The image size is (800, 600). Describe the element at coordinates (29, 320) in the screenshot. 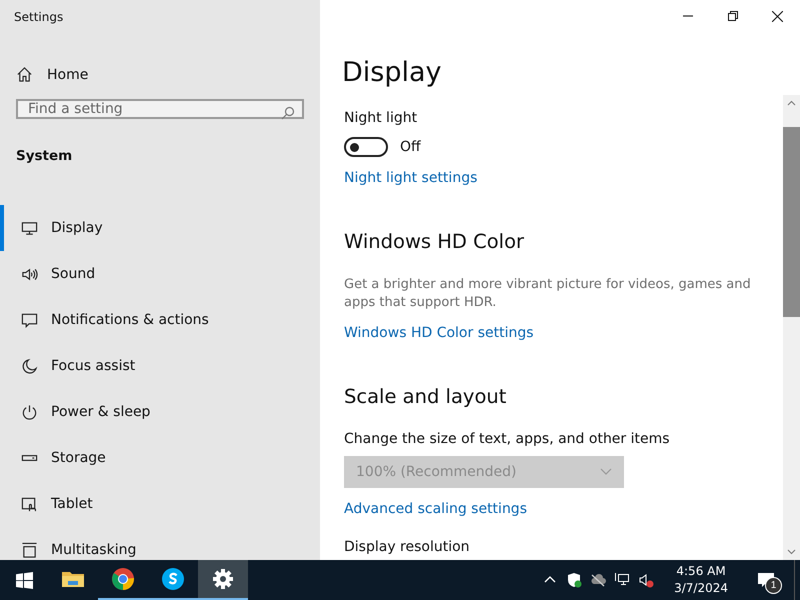

I see `speech-bubble-icon` at that location.